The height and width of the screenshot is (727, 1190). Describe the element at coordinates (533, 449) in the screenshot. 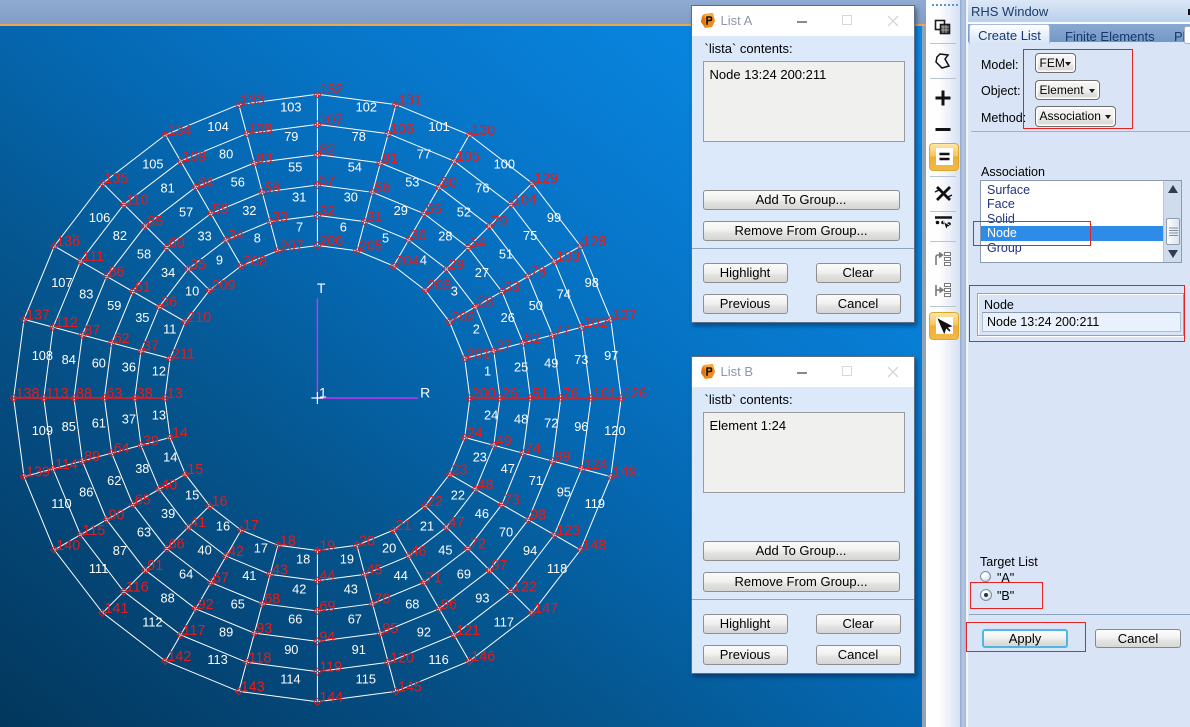

I see `svg-text: 74` at that location.